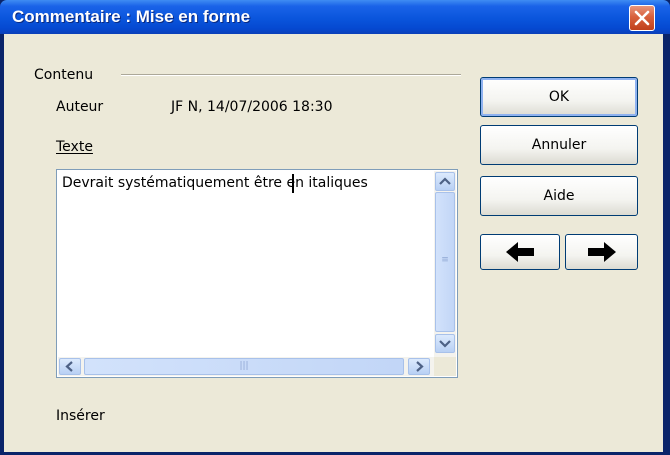 The image size is (670, 455). What do you see at coordinates (335, 17) in the screenshot?
I see `title-bar: Commentaire : Mise en forme` at bounding box center [335, 17].